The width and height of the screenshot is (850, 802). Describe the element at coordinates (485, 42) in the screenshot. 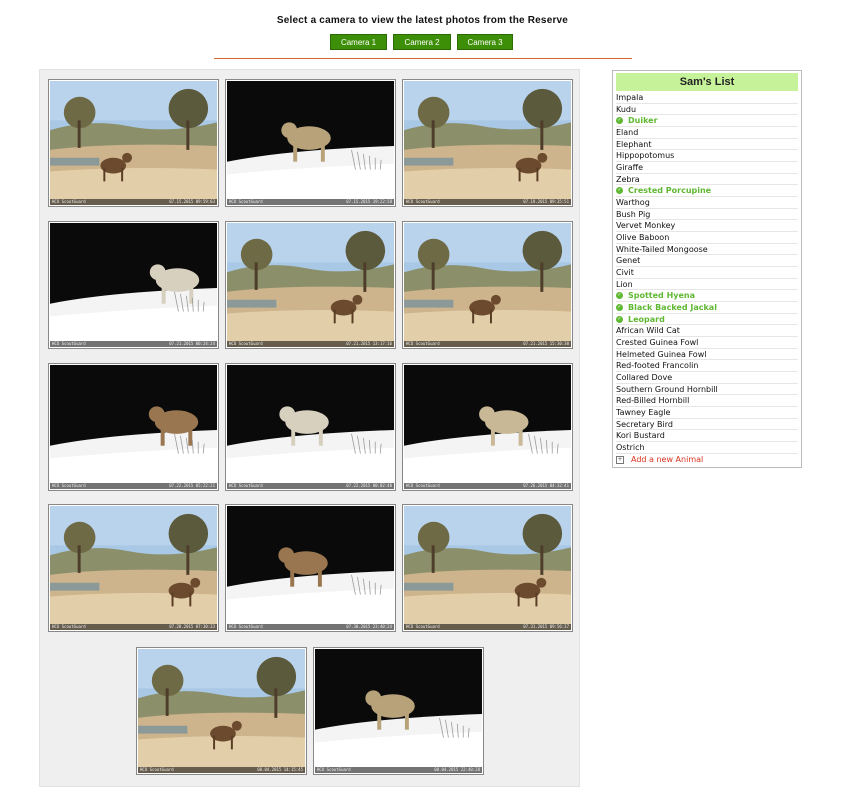

I see `camera-3-button: Camera 3` at that location.